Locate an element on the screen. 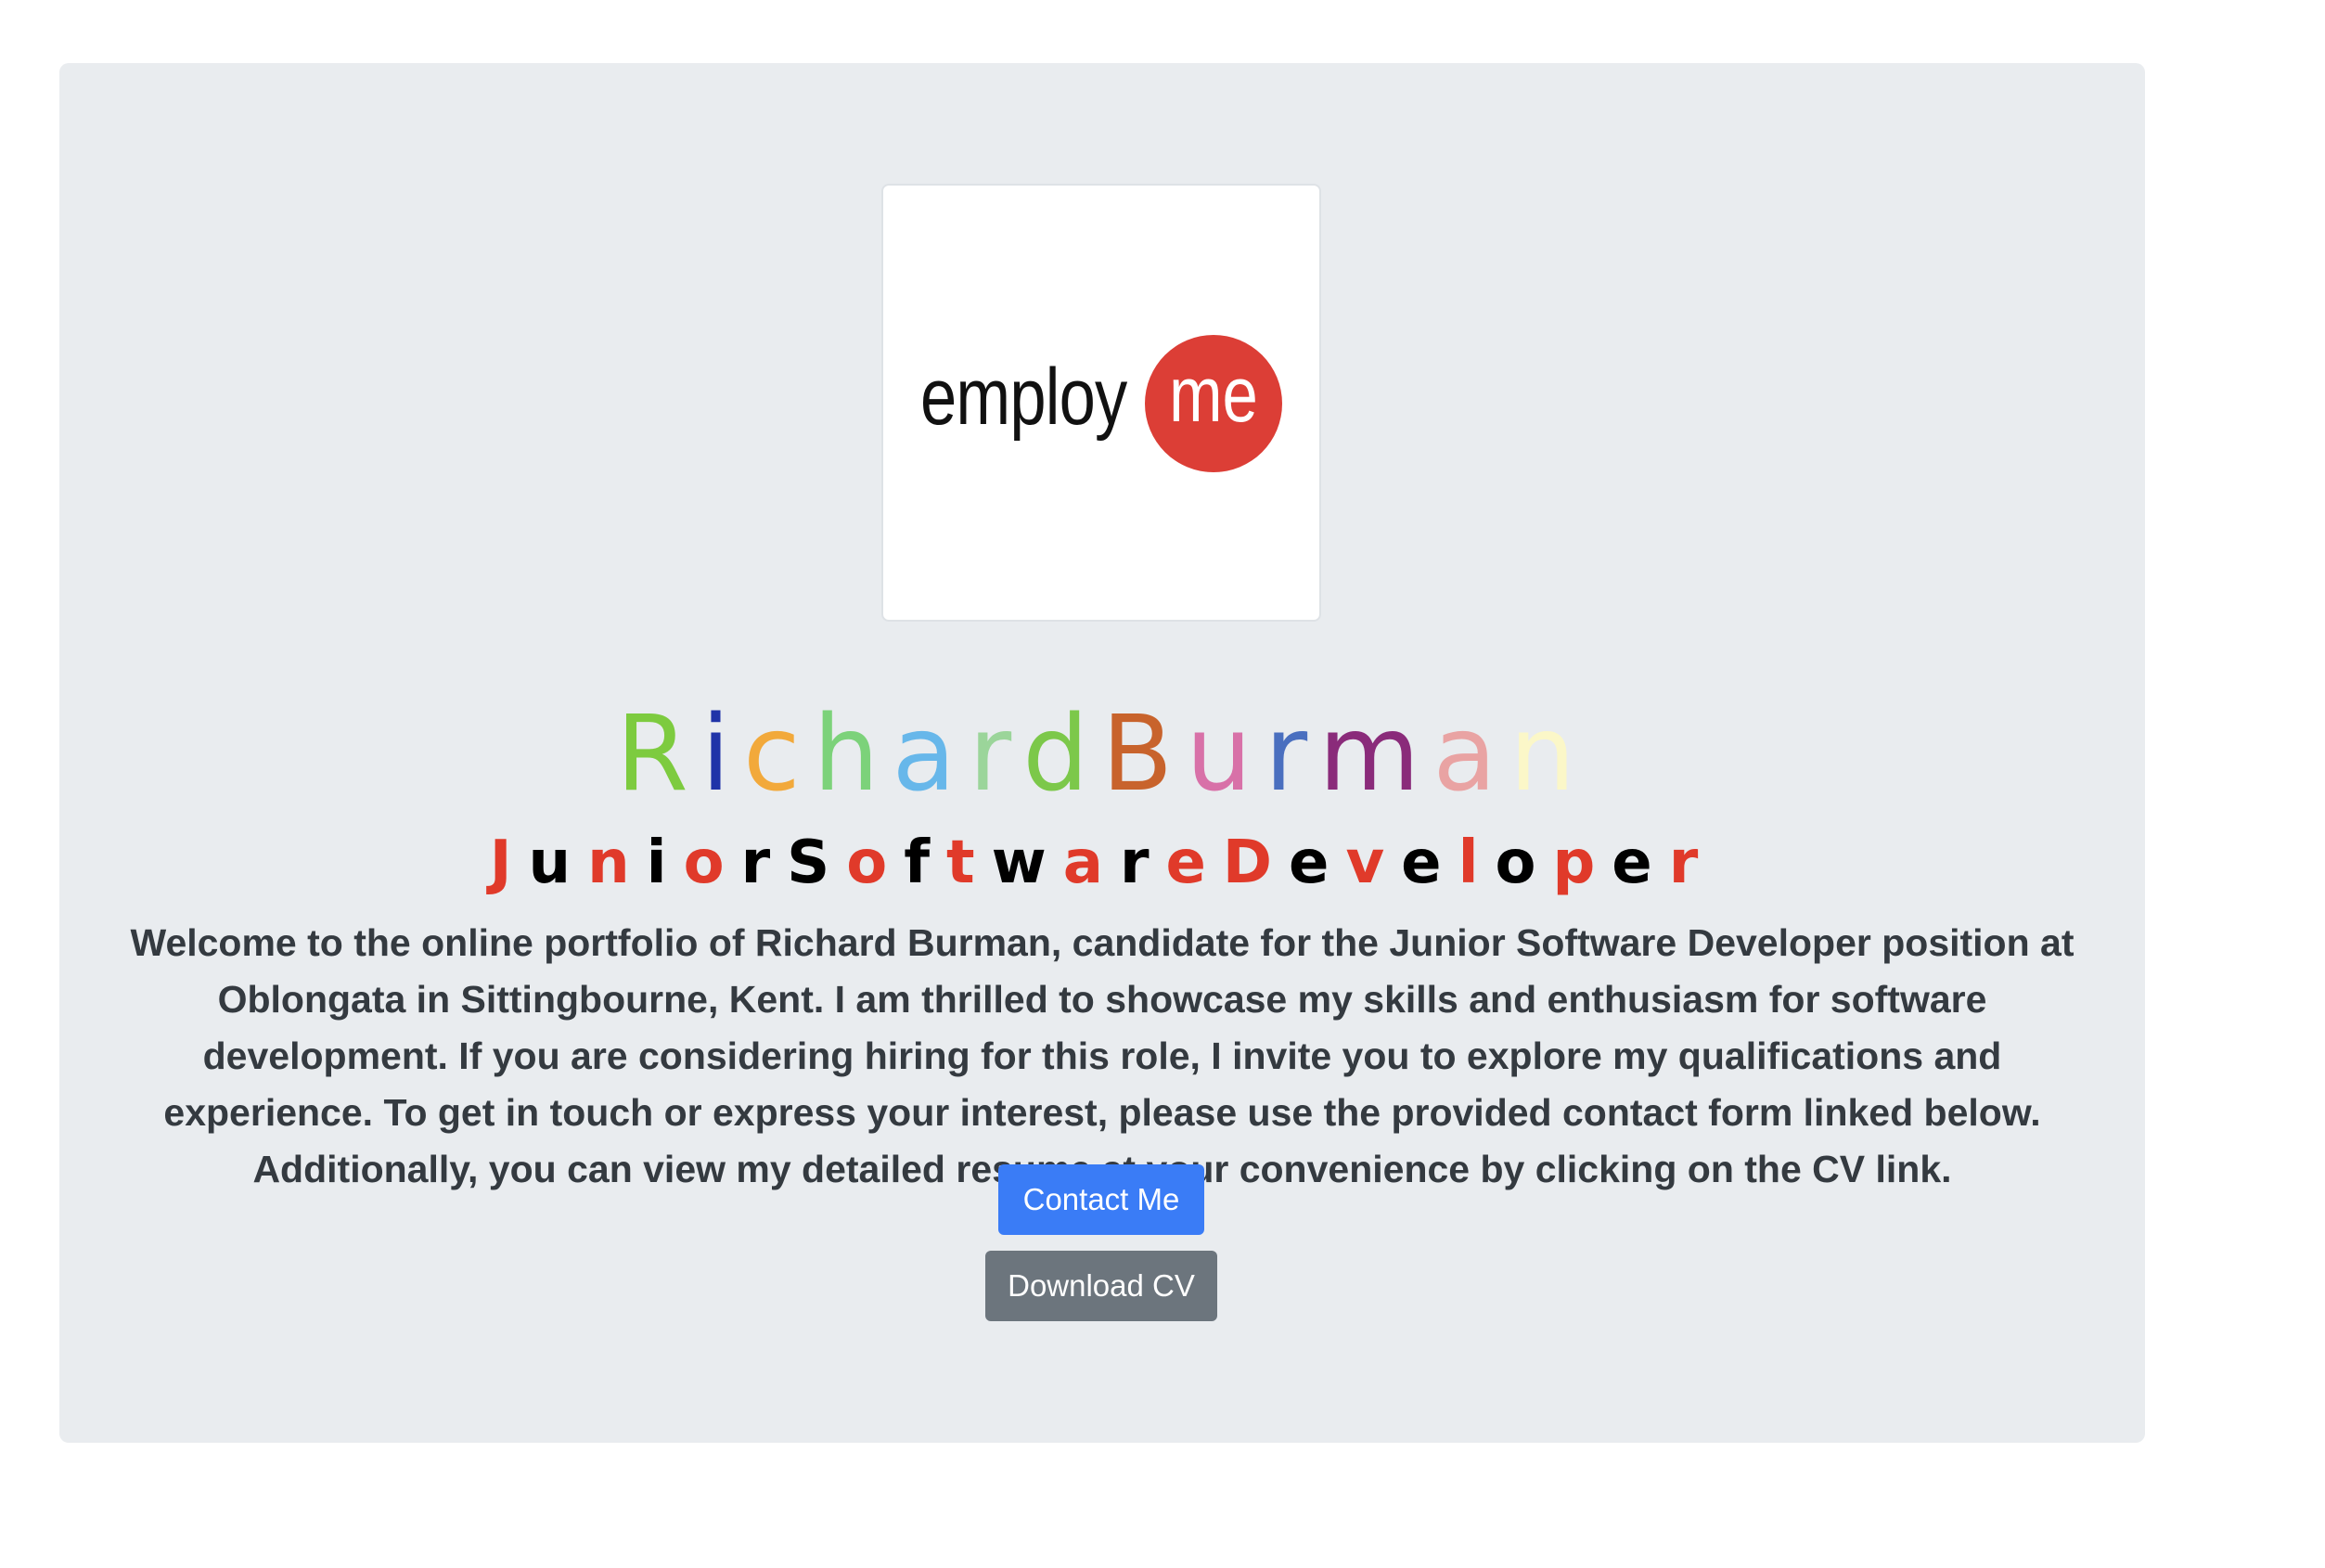 The image size is (2325, 1568). title-letter: v is located at coordinates (1373, 863).